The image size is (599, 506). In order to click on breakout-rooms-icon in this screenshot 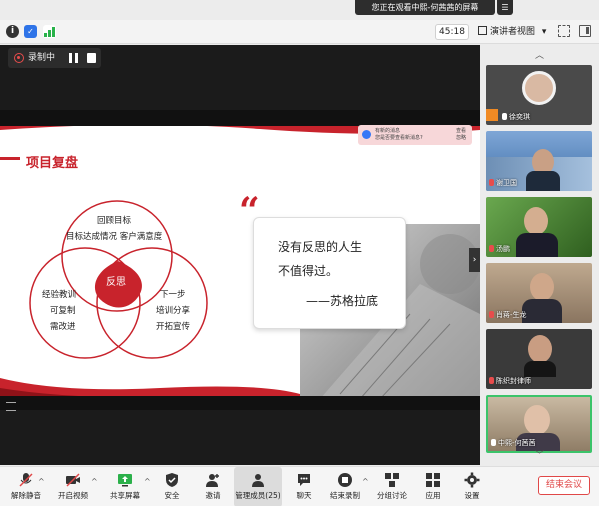, I will do `click(392, 480)`.